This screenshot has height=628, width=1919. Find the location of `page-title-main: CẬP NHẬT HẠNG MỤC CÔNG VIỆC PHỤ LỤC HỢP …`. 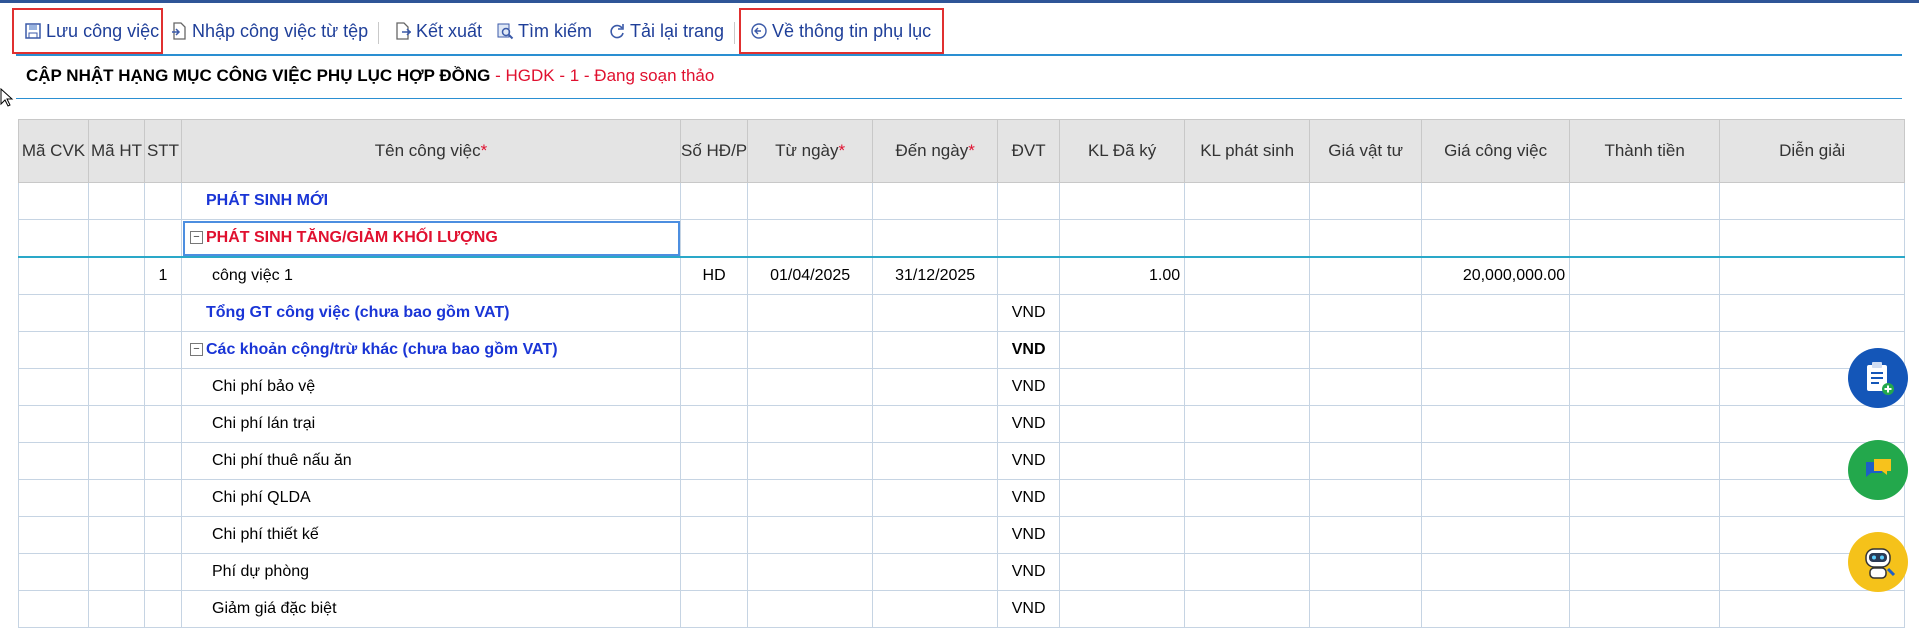

page-title-main: CẬP NHẬT HẠNG MỤC CÔNG VIỆC PHỤ LỤC HỢP … is located at coordinates (258, 75).